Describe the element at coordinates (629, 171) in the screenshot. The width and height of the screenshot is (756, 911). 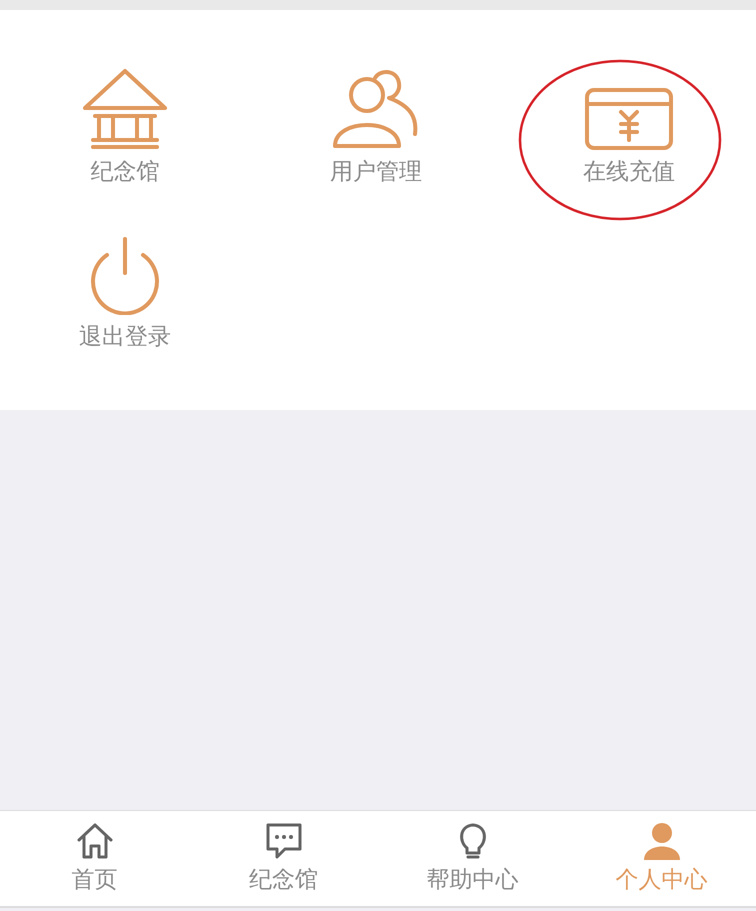
I see `menu-label: 在线充值` at that location.